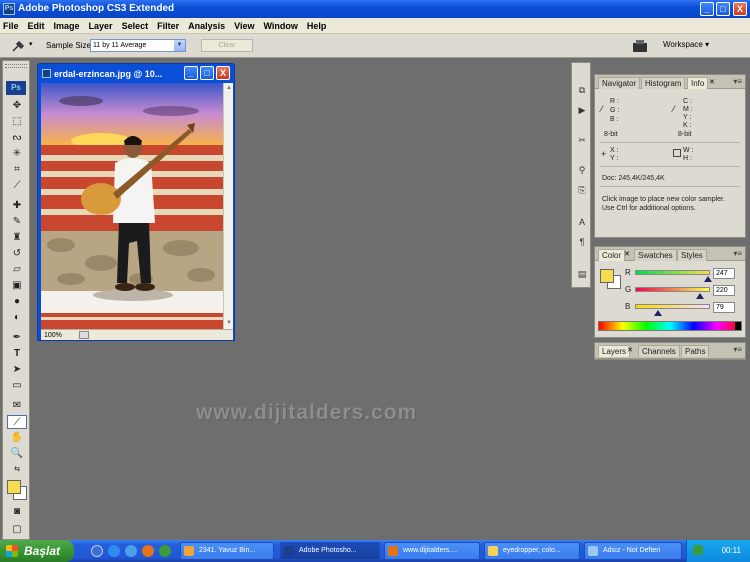 The height and width of the screenshot is (562, 750). What do you see at coordinates (17, 530) in the screenshot?
I see `screen-mode-icon: ▢` at bounding box center [17, 530].